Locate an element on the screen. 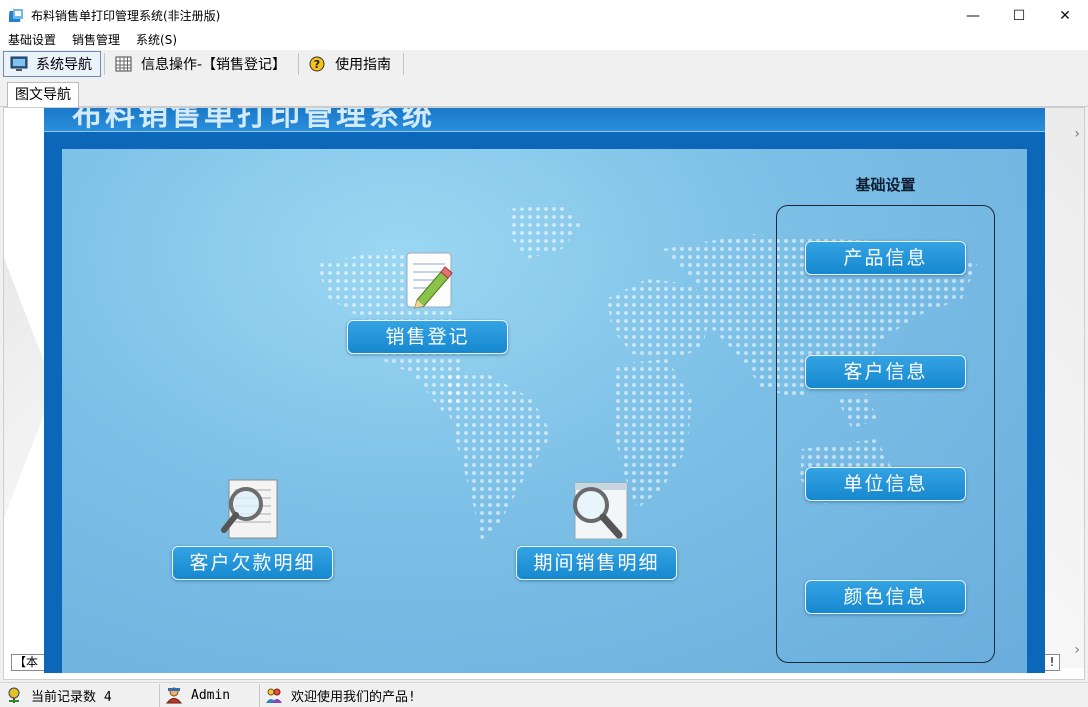  menu-bar: 基础设置 销售管理 系统(S) is located at coordinates (544, 40).